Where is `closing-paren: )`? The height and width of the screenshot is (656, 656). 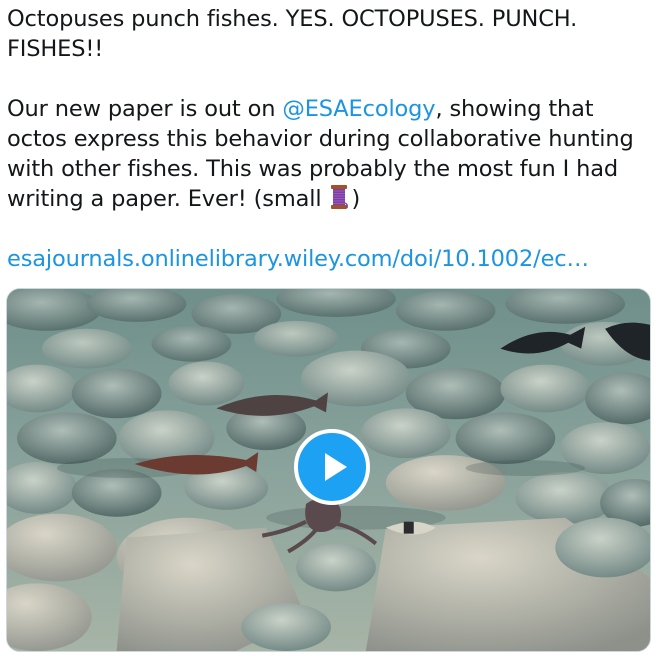
closing-paren: ) is located at coordinates (356, 199).